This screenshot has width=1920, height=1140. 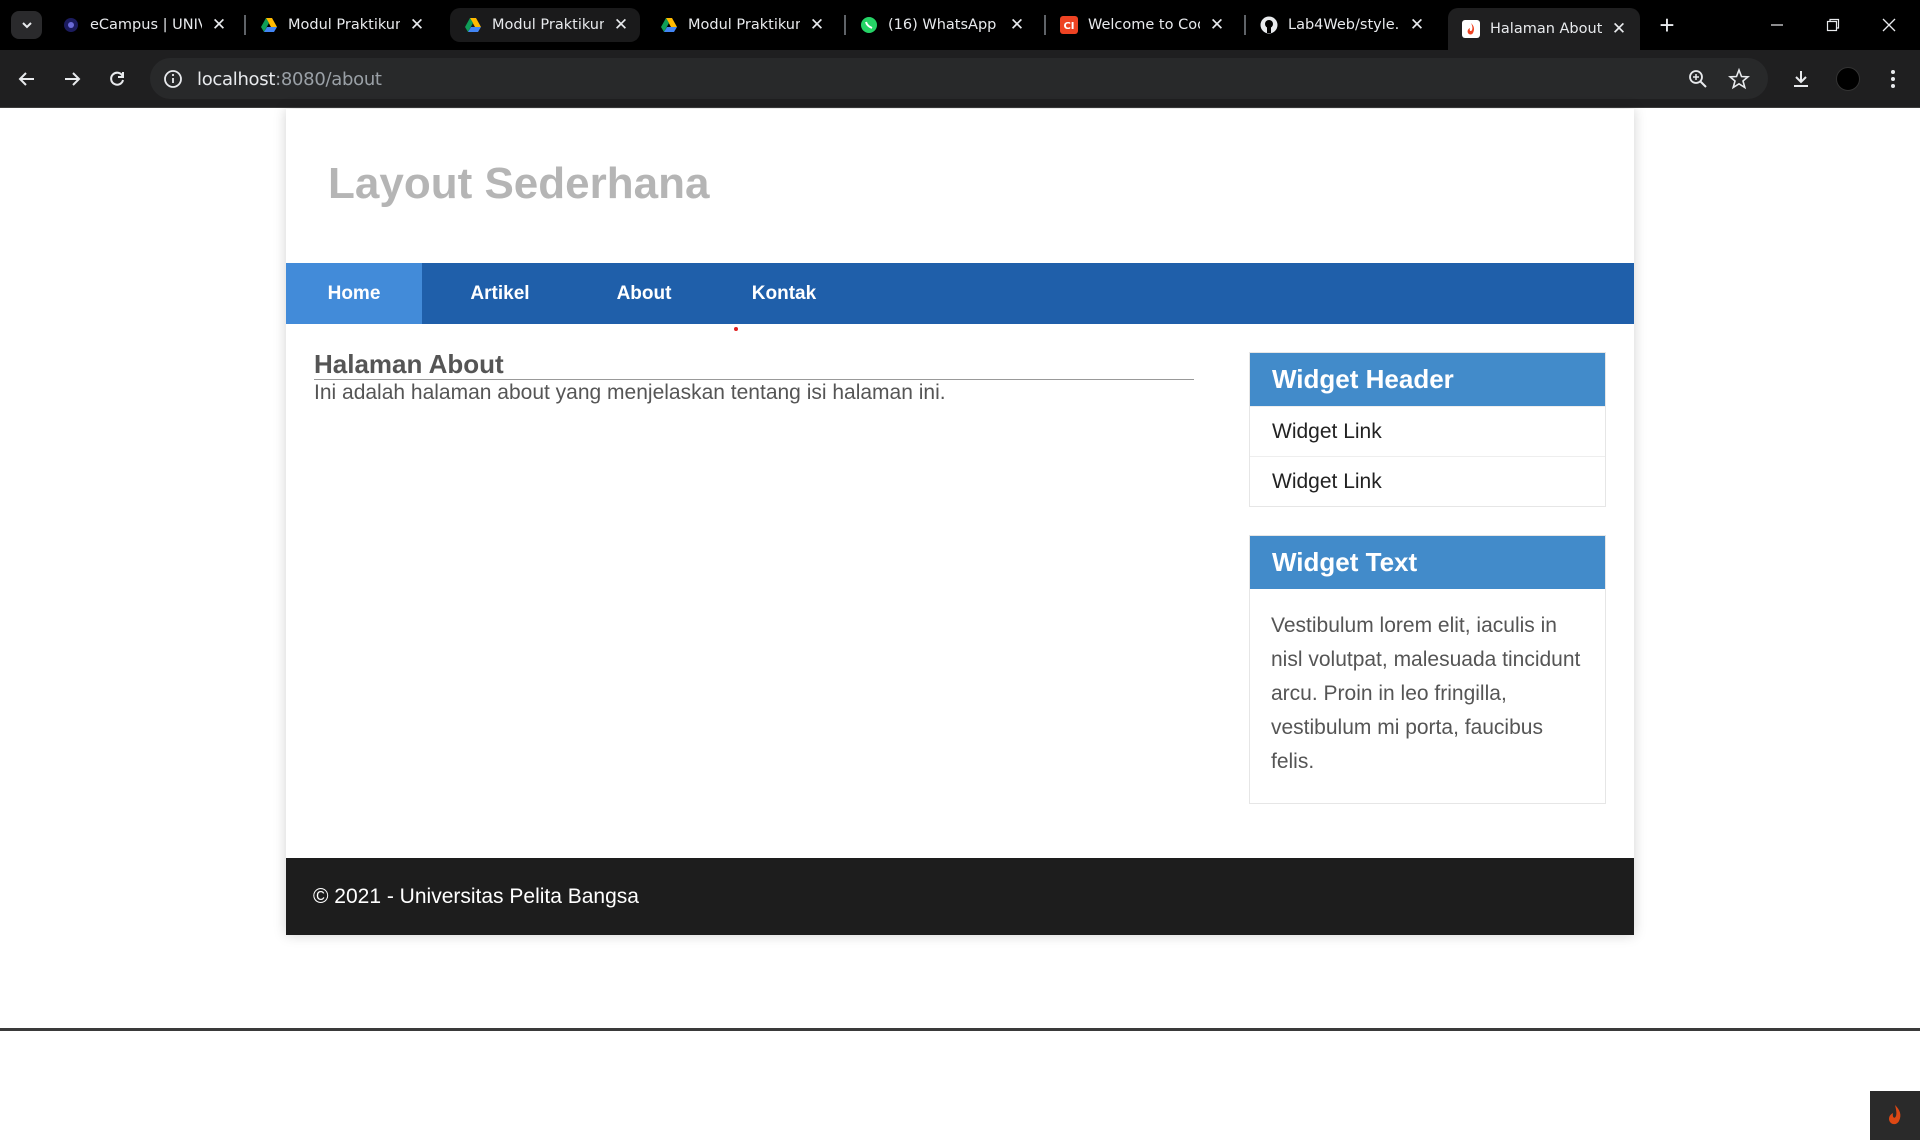 What do you see at coordinates (1427, 379) in the screenshot?
I see `widget-header: Widget Header` at bounding box center [1427, 379].